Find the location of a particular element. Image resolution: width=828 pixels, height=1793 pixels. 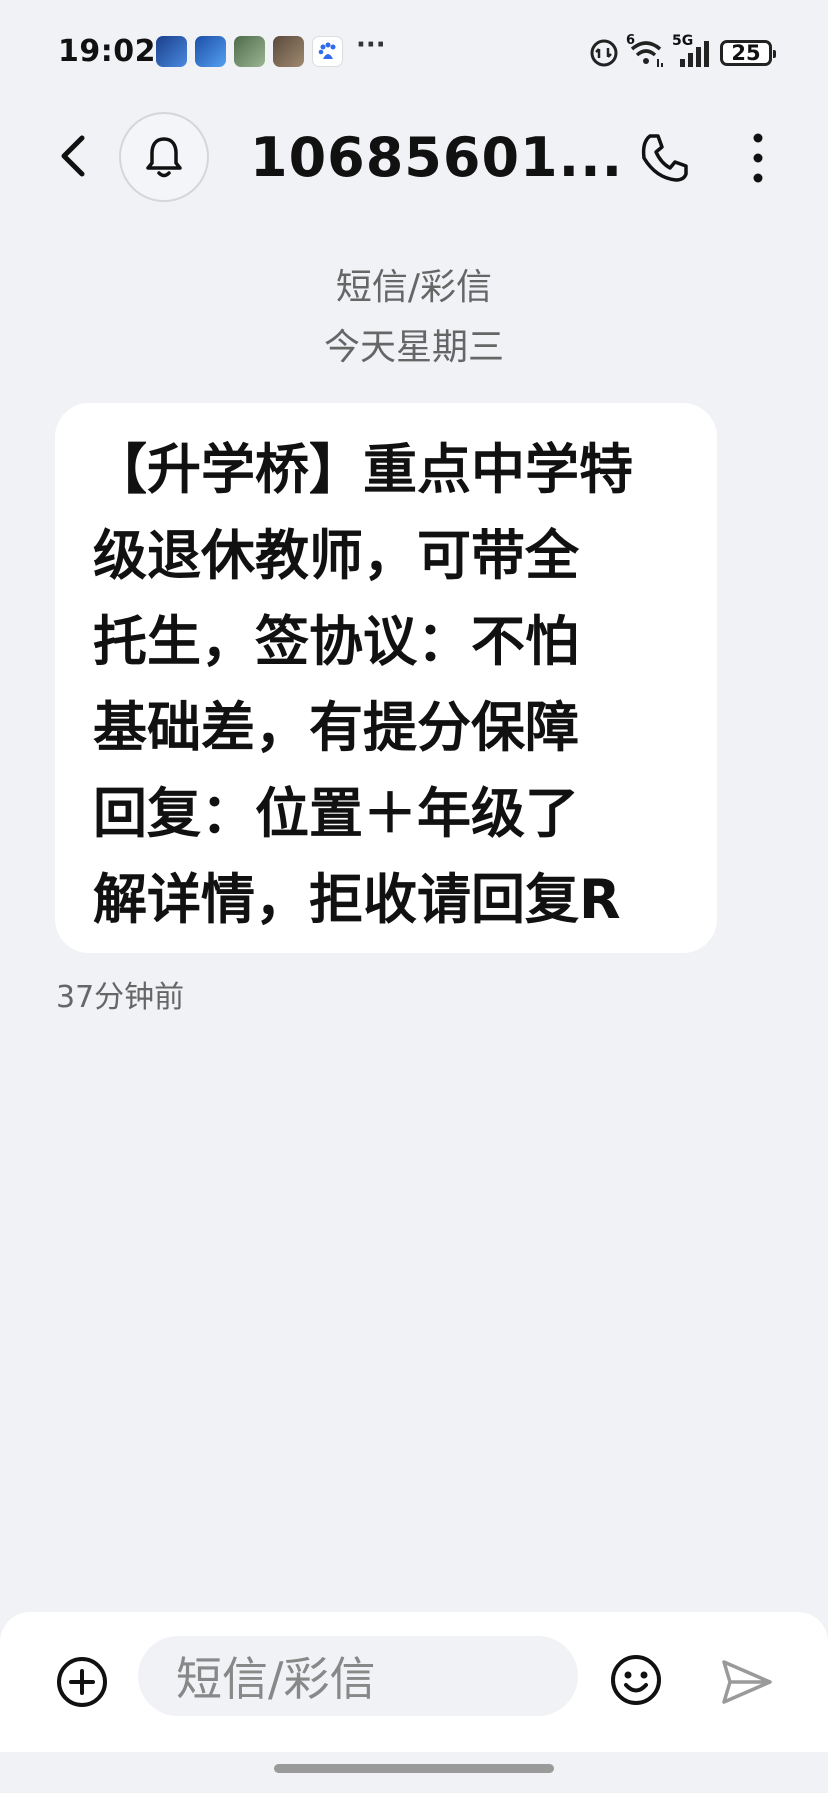

more-vertical-icon is located at coordinates (758, 158).